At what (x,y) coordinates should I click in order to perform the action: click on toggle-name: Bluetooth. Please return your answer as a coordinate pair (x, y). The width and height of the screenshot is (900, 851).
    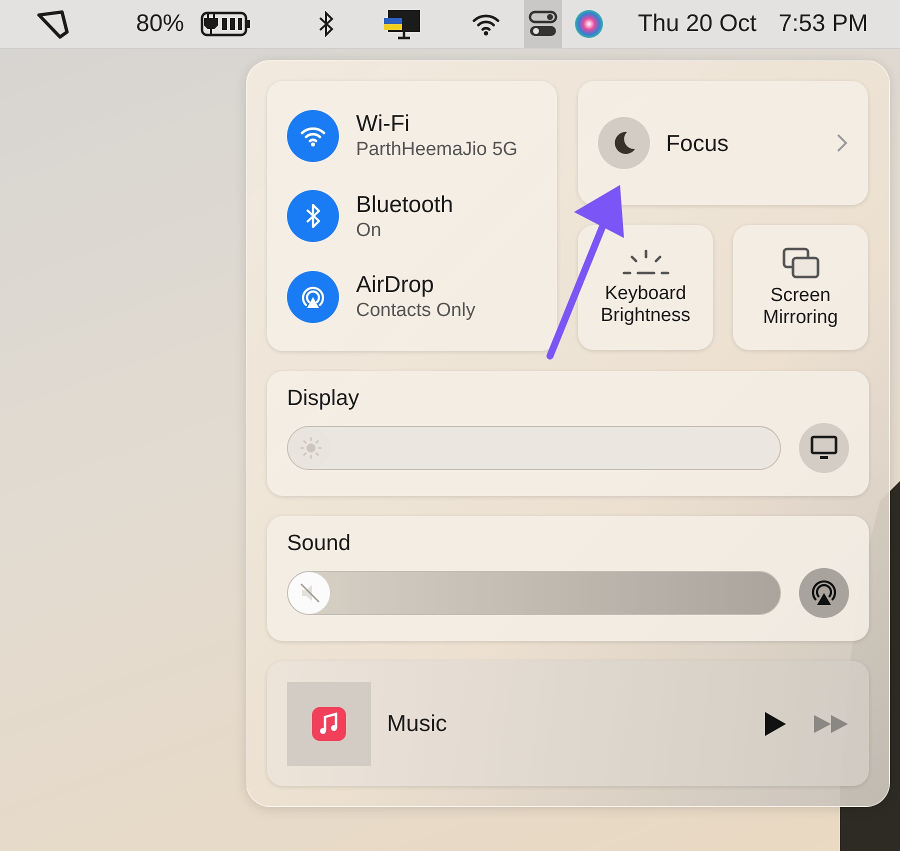
    Looking at the image, I should click on (405, 204).